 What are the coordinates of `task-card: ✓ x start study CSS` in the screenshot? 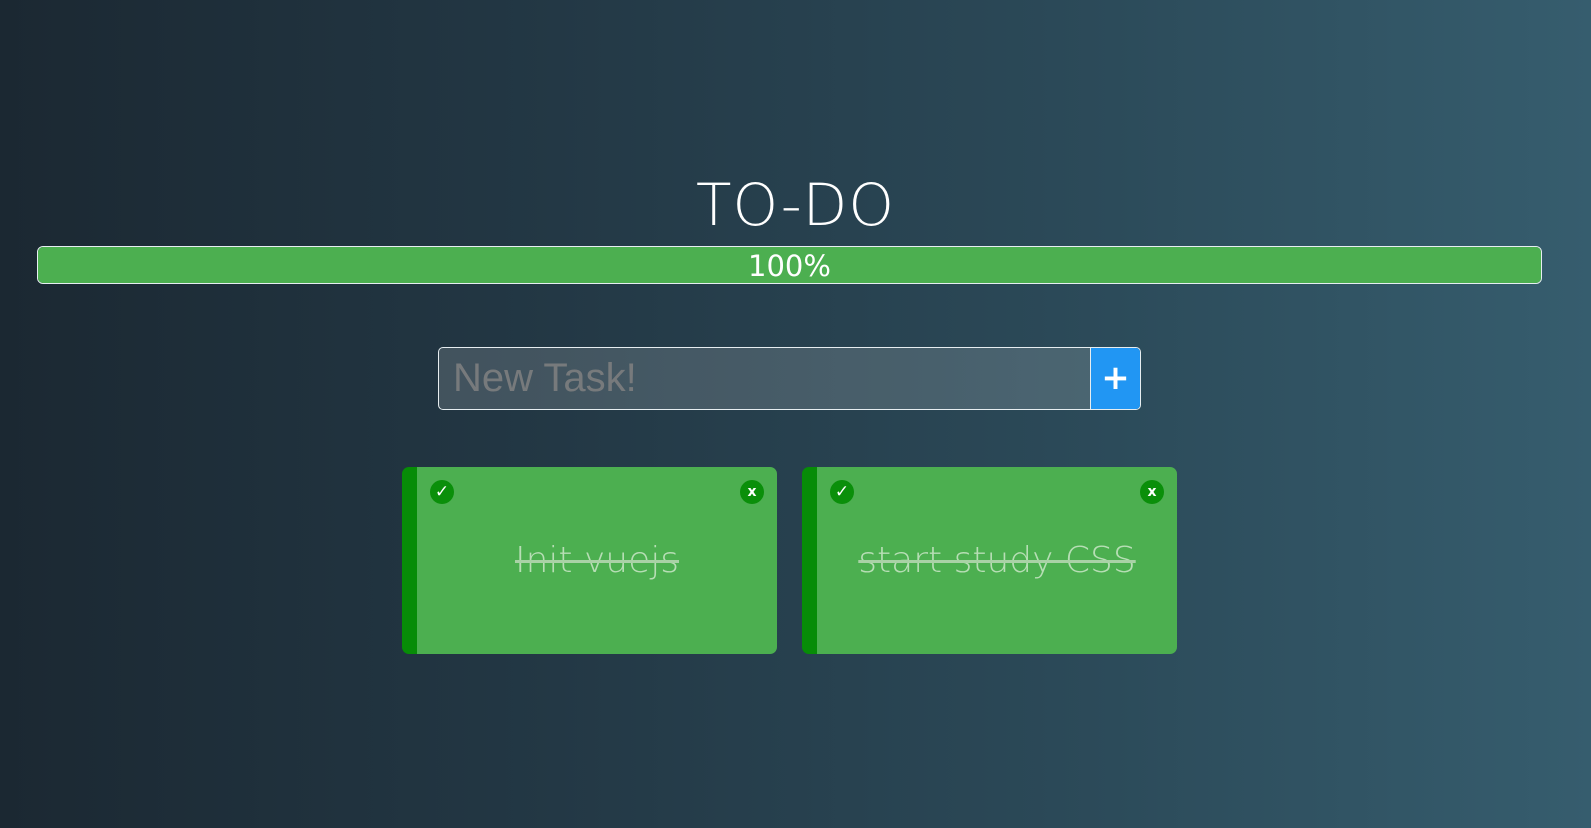 It's located at (989, 560).